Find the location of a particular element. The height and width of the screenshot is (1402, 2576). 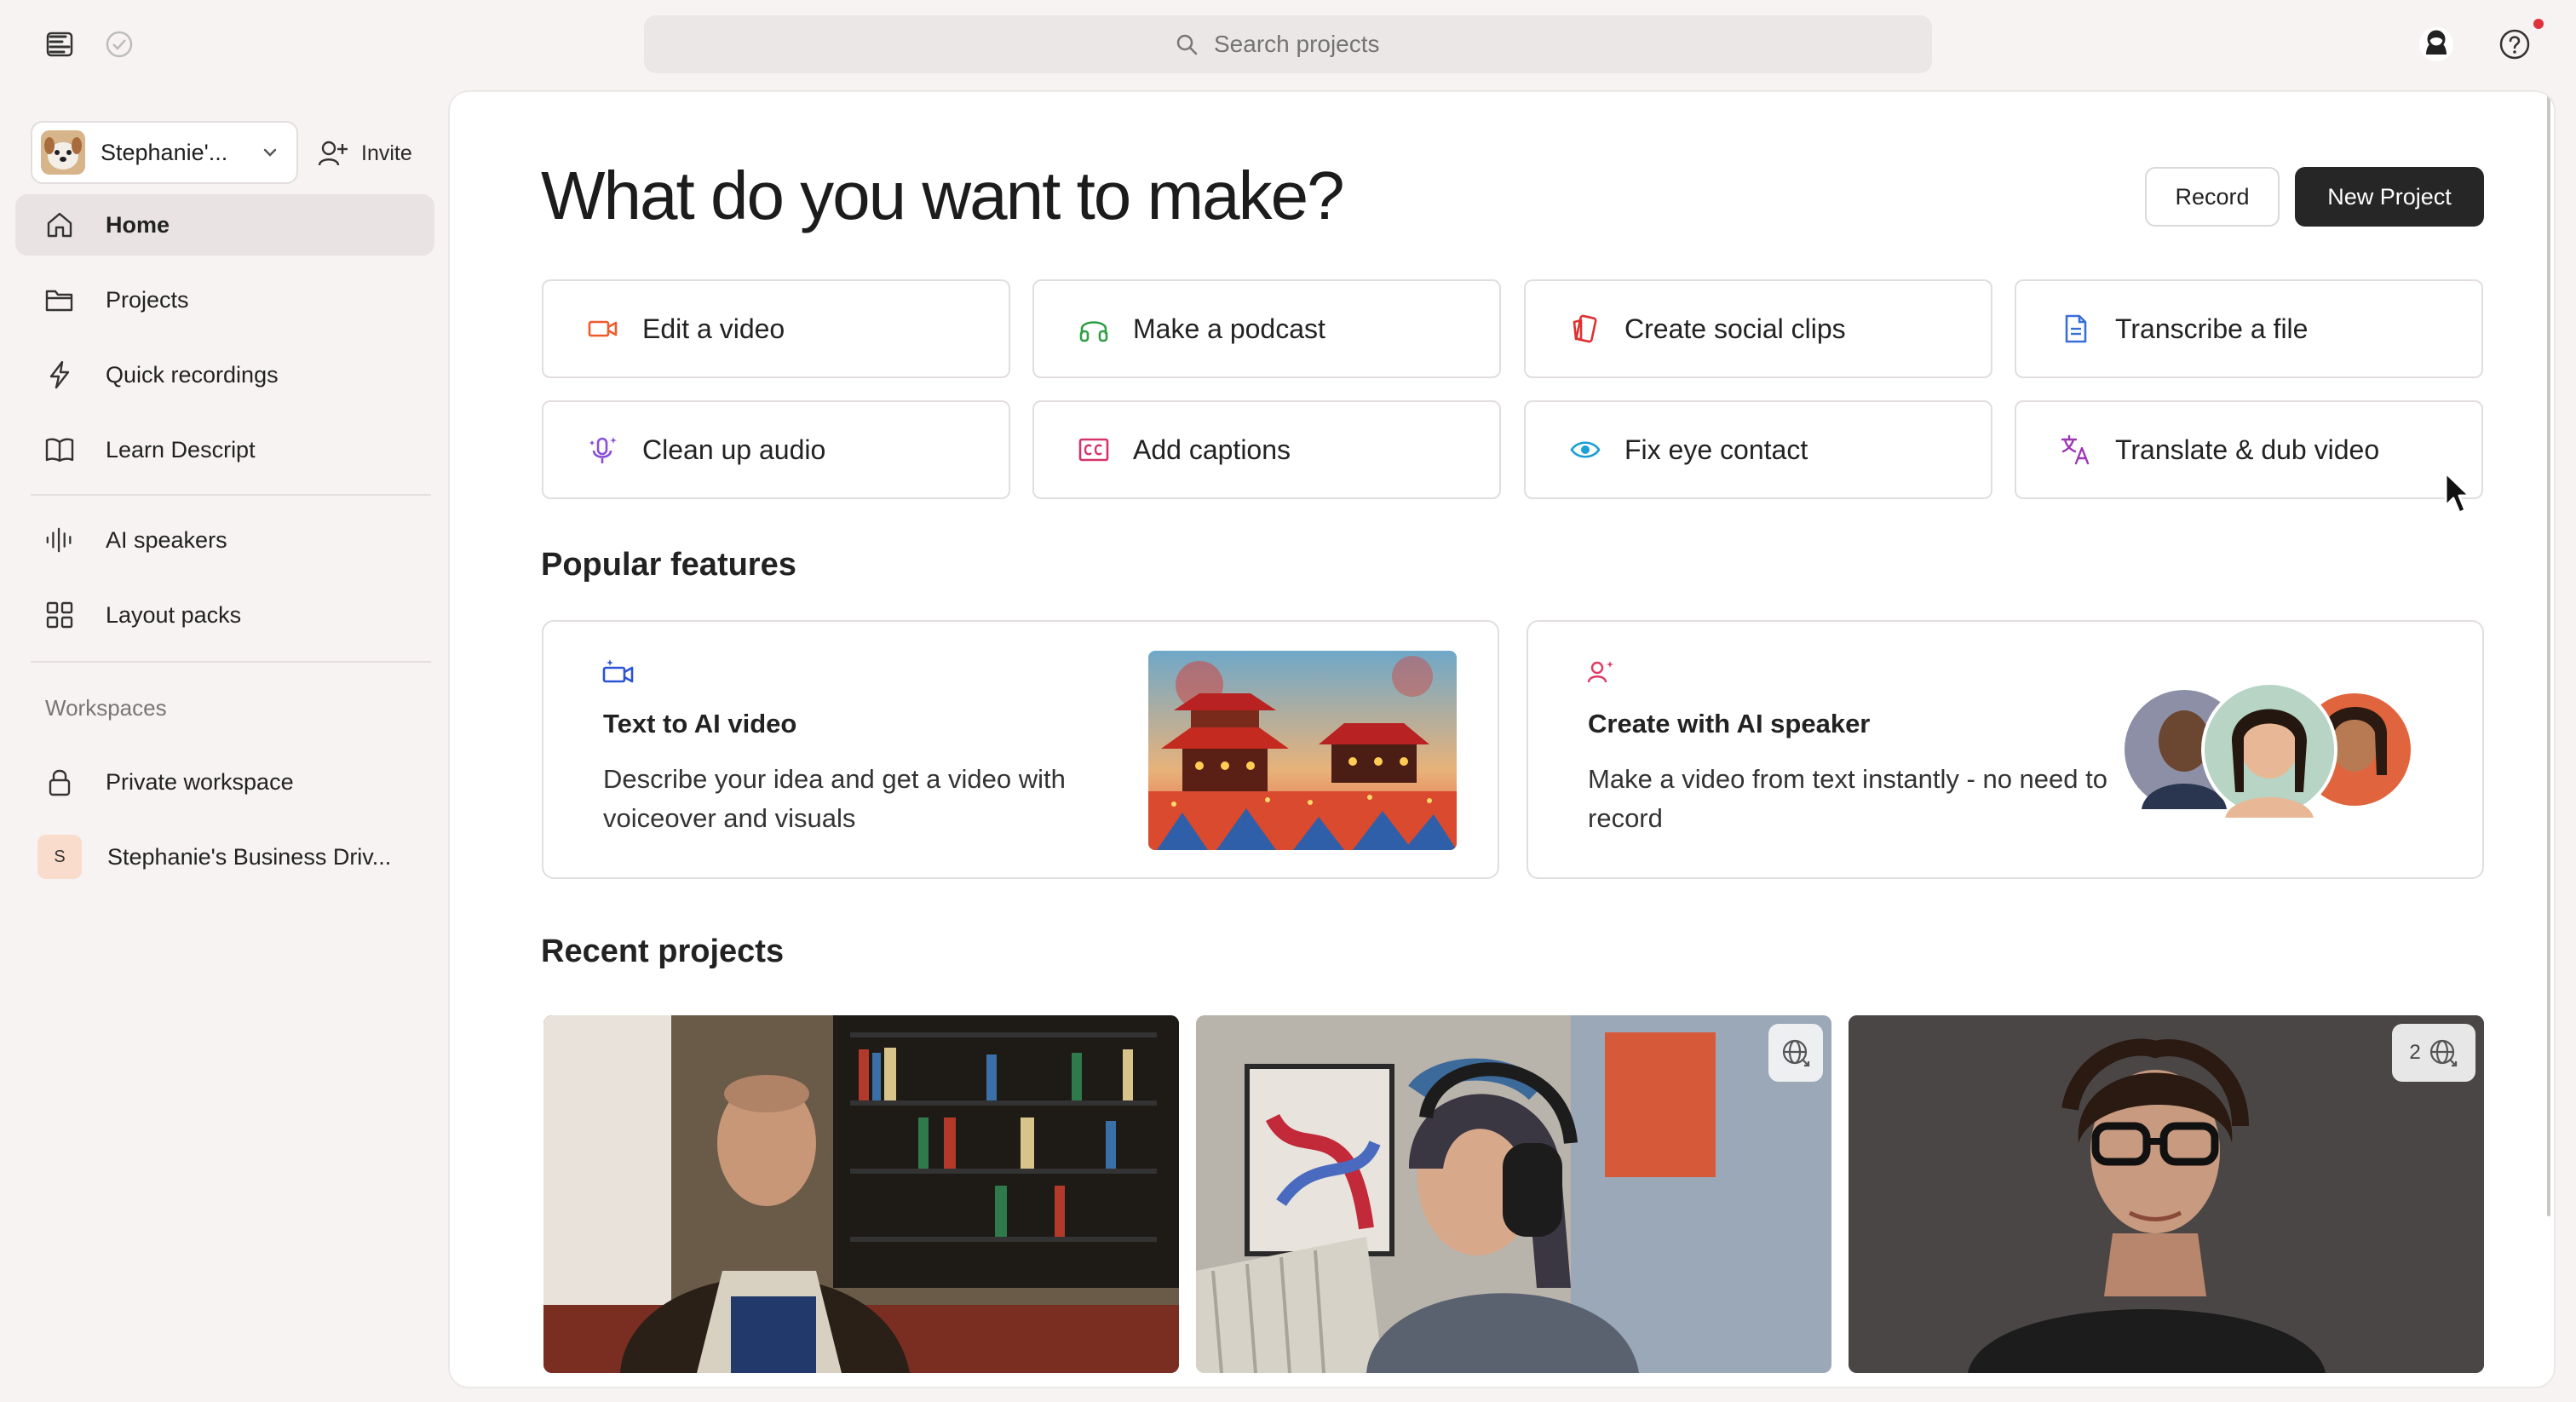

man-with-bookshelf is located at coordinates (861, 1194).